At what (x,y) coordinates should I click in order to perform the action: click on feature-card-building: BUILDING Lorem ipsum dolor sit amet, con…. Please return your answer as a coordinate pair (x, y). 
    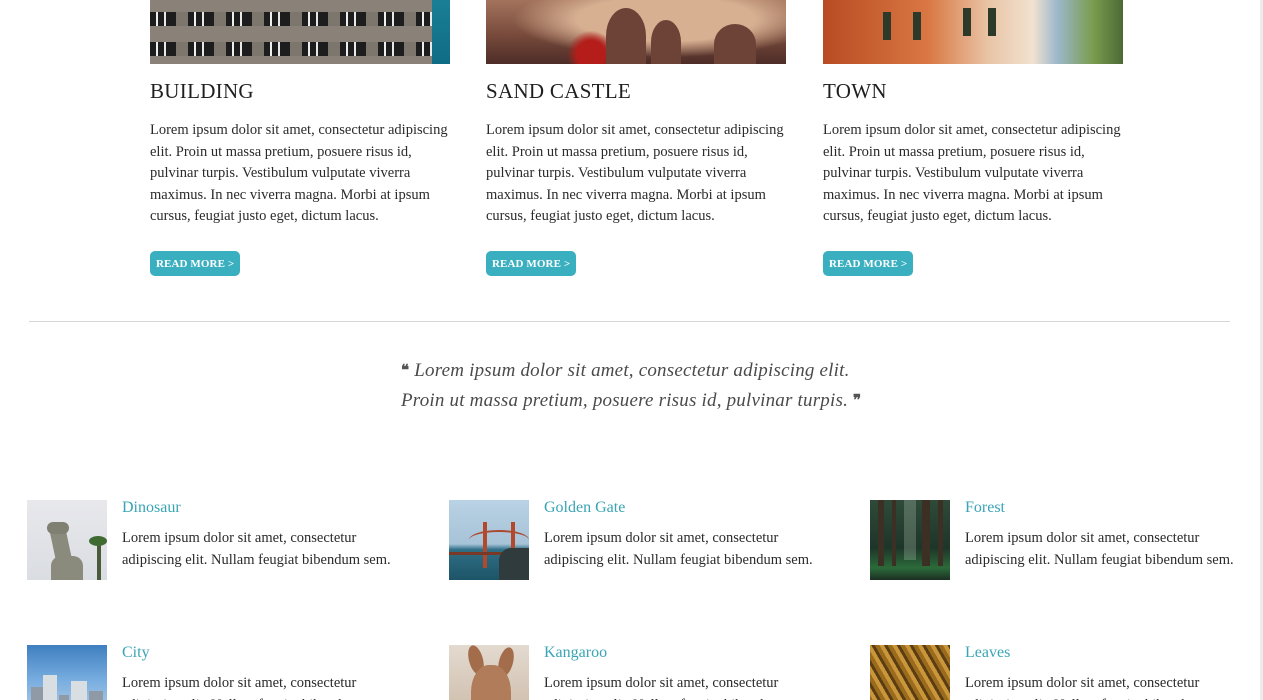
    Looking at the image, I should click on (300, 138).